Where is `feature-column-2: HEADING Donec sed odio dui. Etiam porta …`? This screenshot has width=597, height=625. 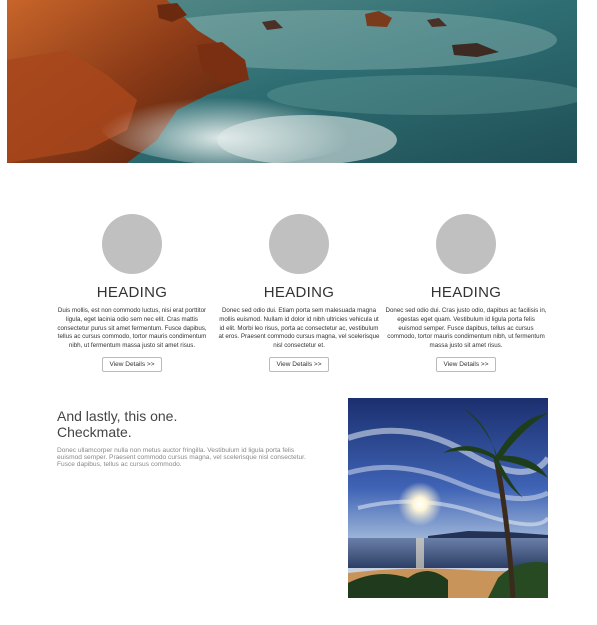
feature-column-2: HEADING Donec sed odio dui. Etiam porta … is located at coordinates (299, 293).